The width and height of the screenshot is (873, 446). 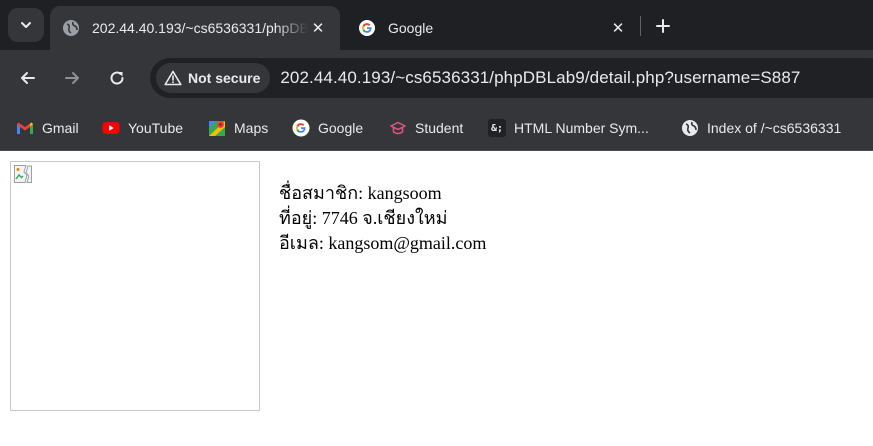 I want to click on arrow-right-icon, so click(x=72, y=78).